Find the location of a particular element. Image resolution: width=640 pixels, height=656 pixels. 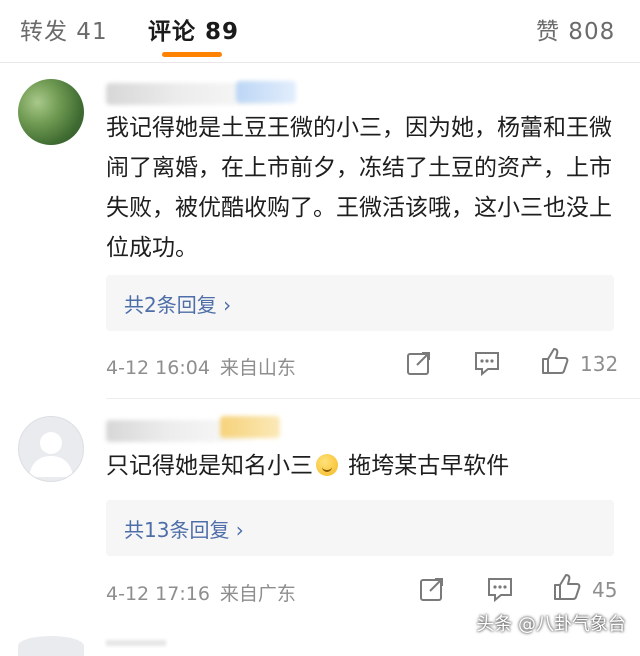

comment-tabs: 转发 41 评论 89 赞 808 is located at coordinates (320, 31).